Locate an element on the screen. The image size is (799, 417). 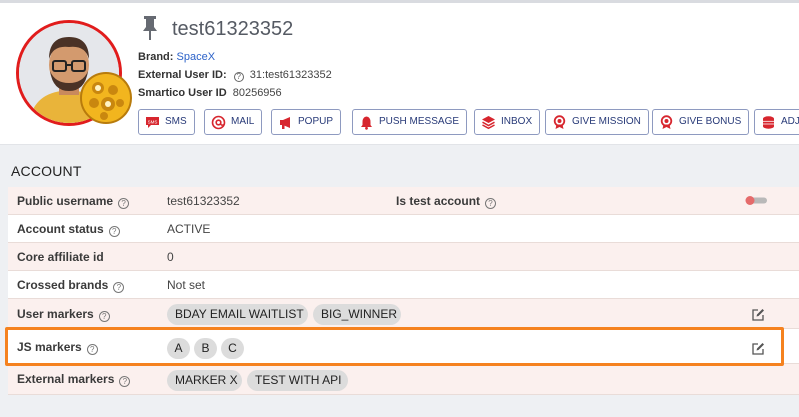
give-bonus-button-label: GIVE BONUS is located at coordinates (710, 121).